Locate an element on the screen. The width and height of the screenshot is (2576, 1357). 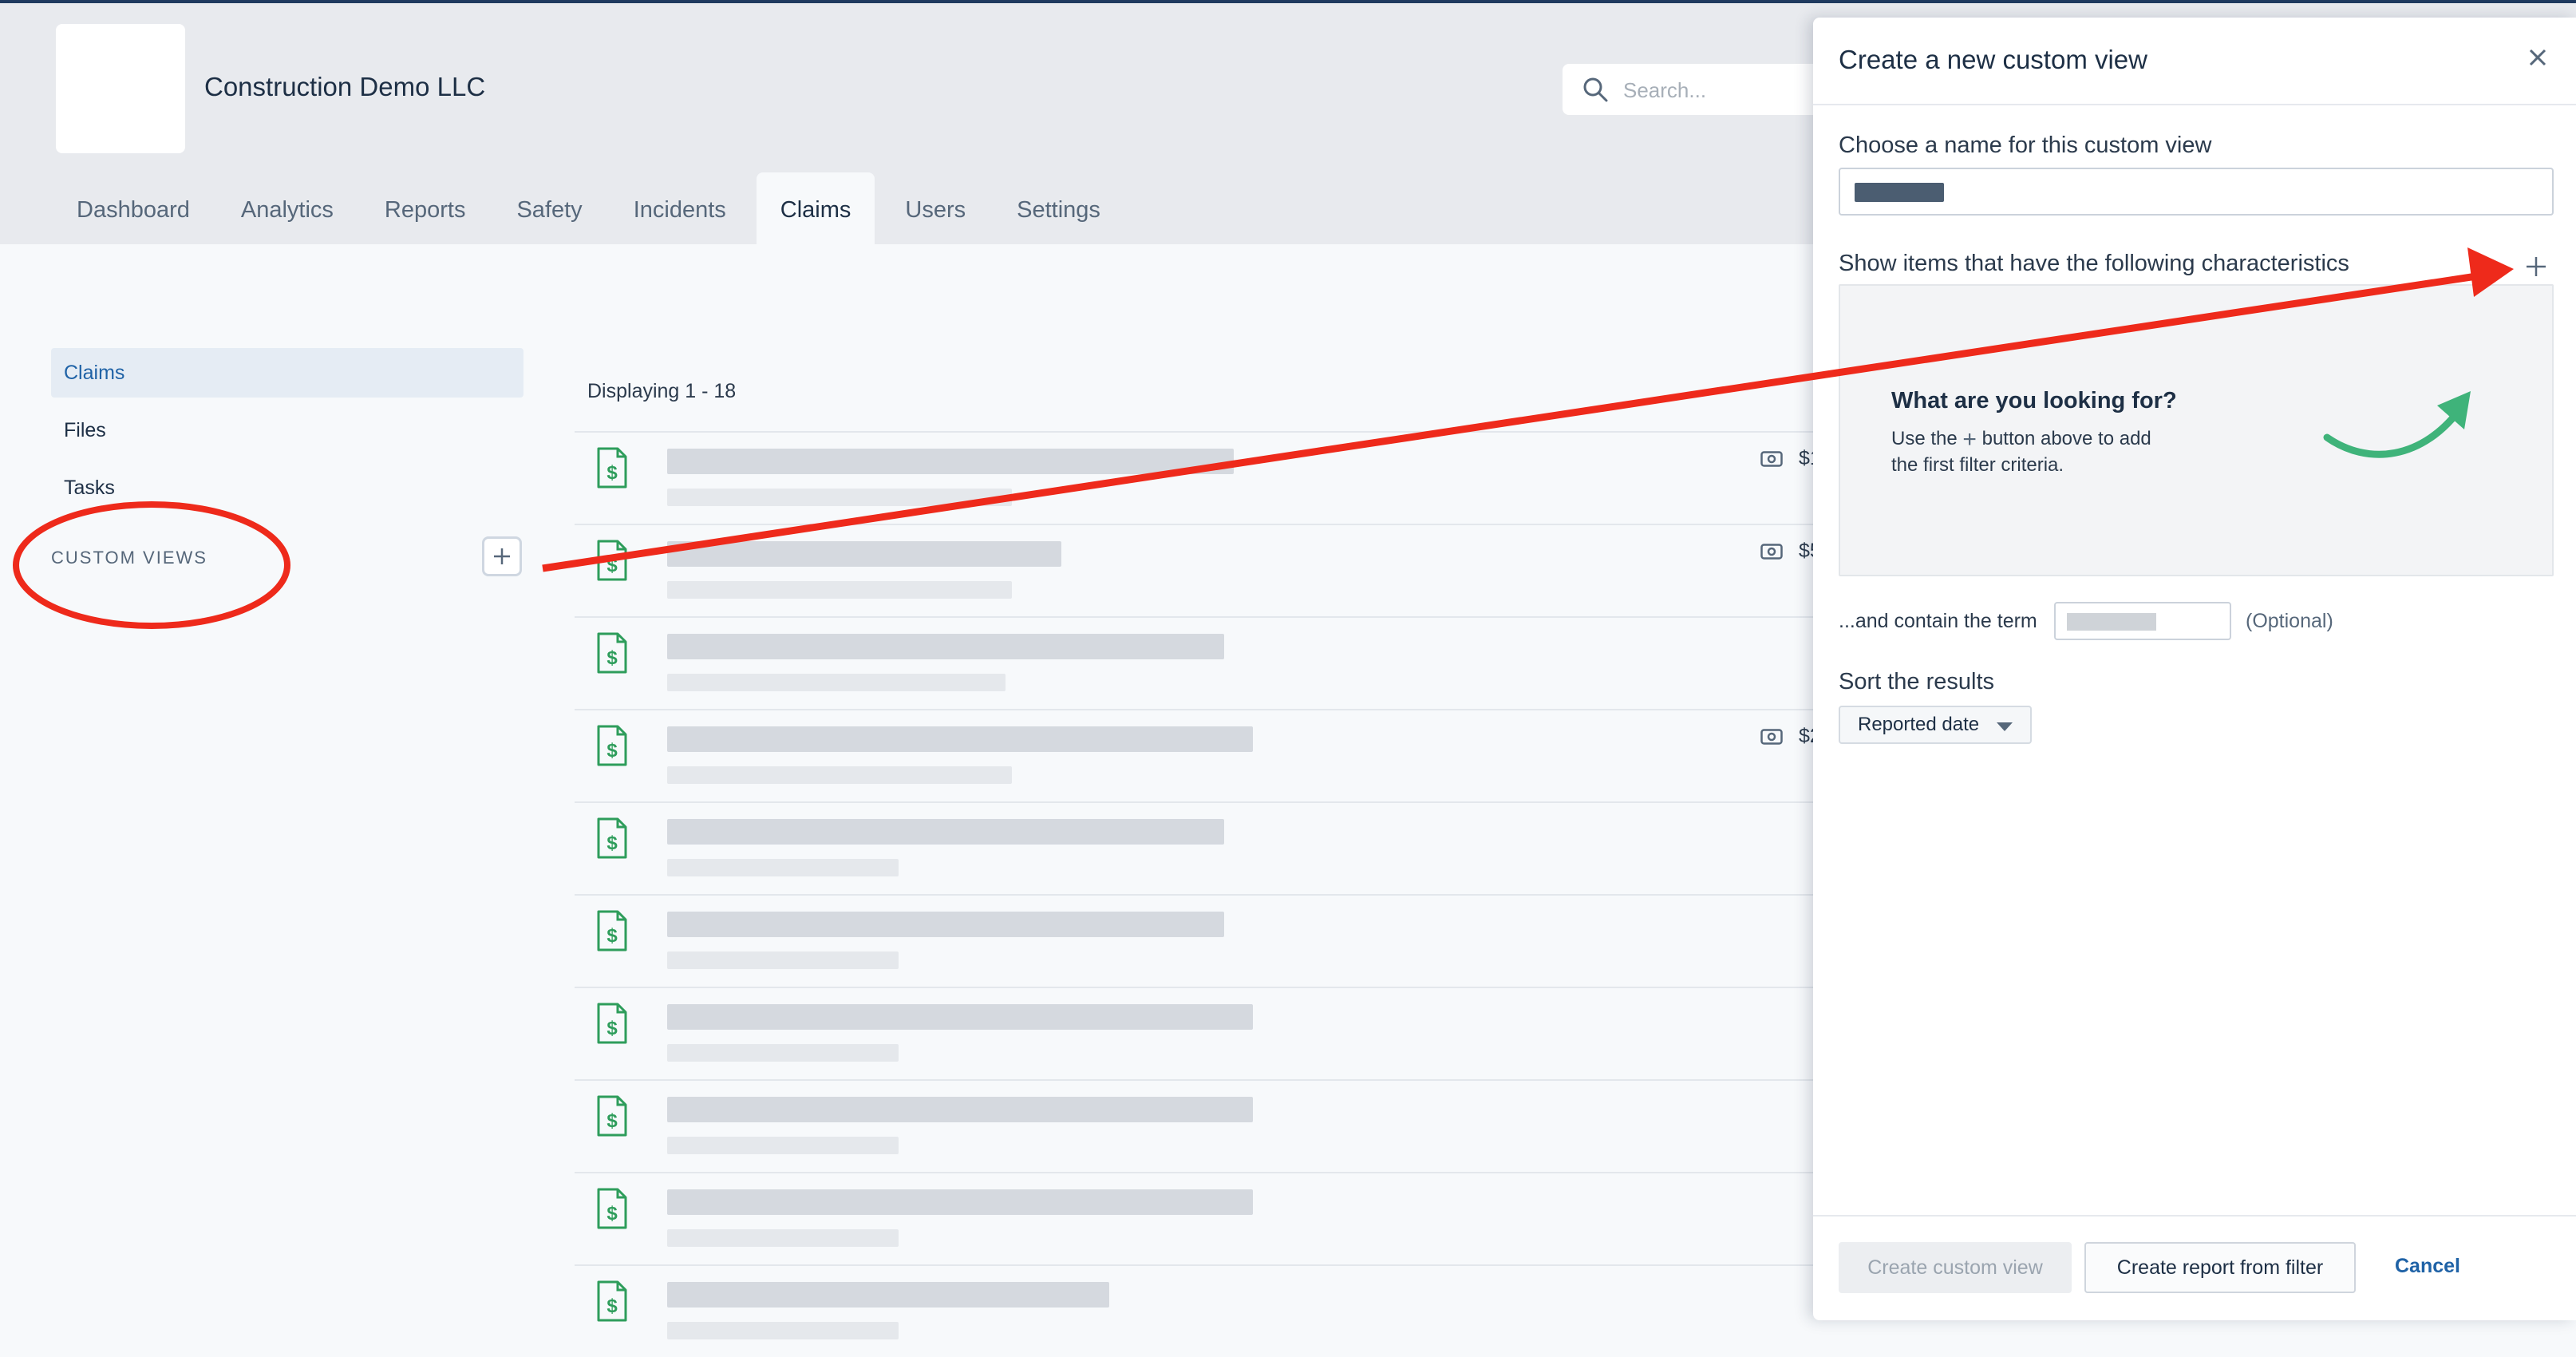
search-icon is located at coordinates (1595, 89).